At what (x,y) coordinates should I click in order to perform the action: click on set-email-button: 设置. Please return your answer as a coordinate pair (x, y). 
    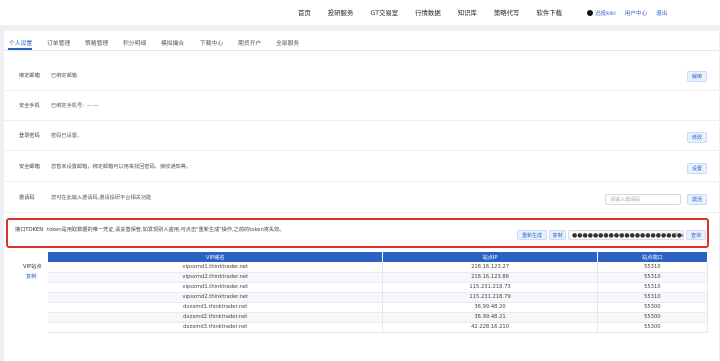
    Looking at the image, I should click on (697, 168).